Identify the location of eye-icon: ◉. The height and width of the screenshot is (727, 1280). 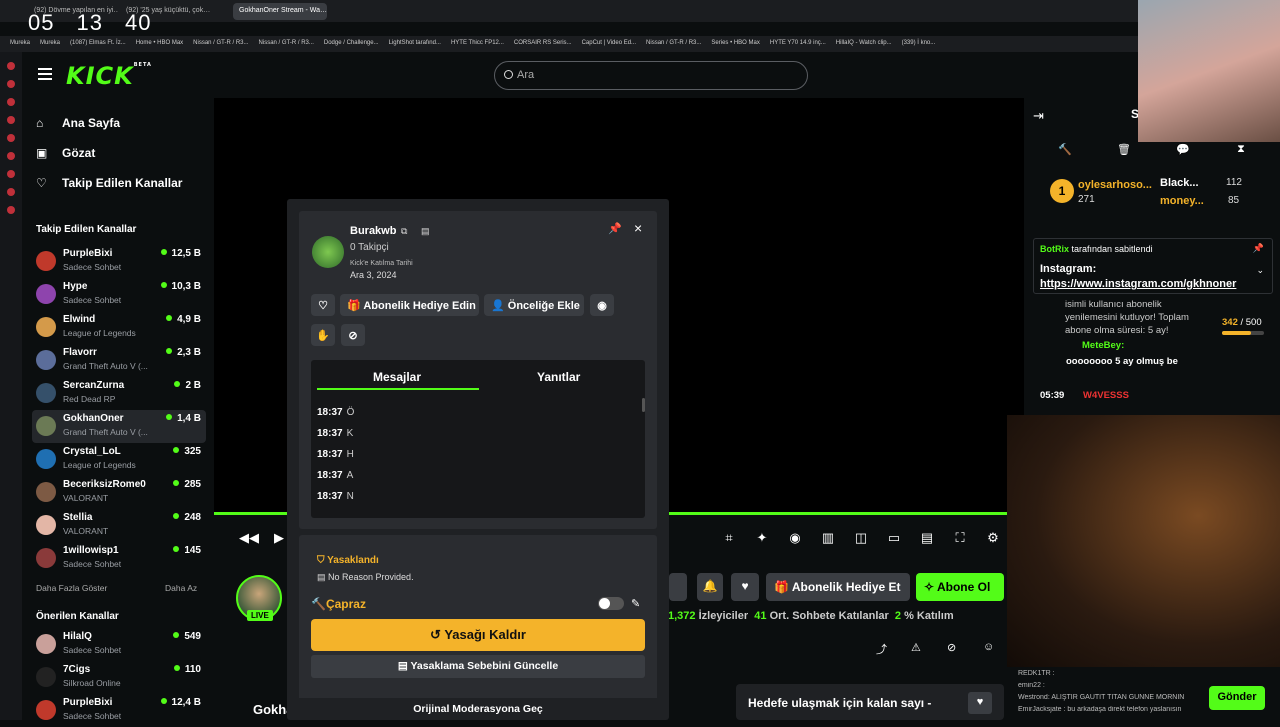
(602, 305).